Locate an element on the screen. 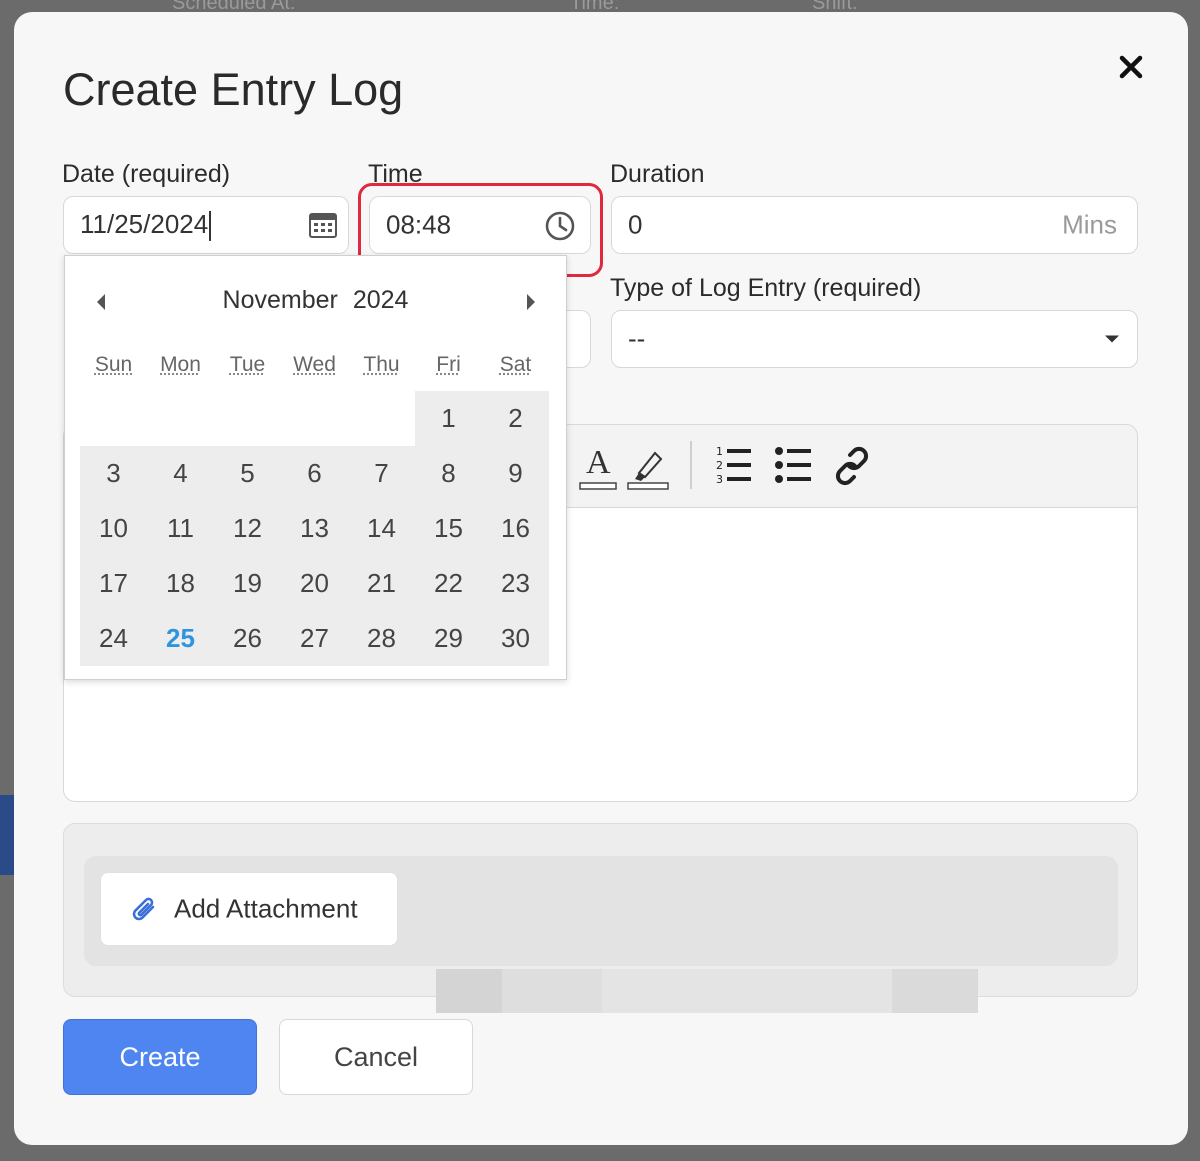  bullet-list-button is located at coordinates (794, 466).